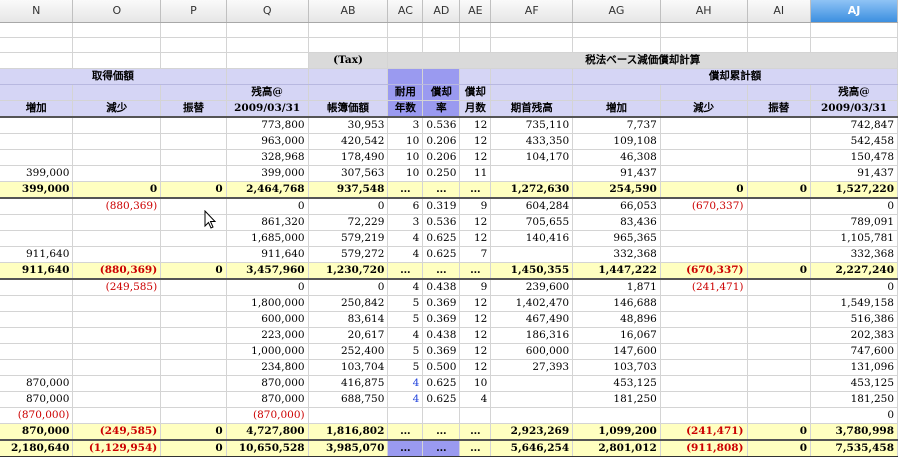  What do you see at coordinates (532, 432) in the screenshot?
I see `cell-af: 2,923,269` at bounding box center [532, 432].